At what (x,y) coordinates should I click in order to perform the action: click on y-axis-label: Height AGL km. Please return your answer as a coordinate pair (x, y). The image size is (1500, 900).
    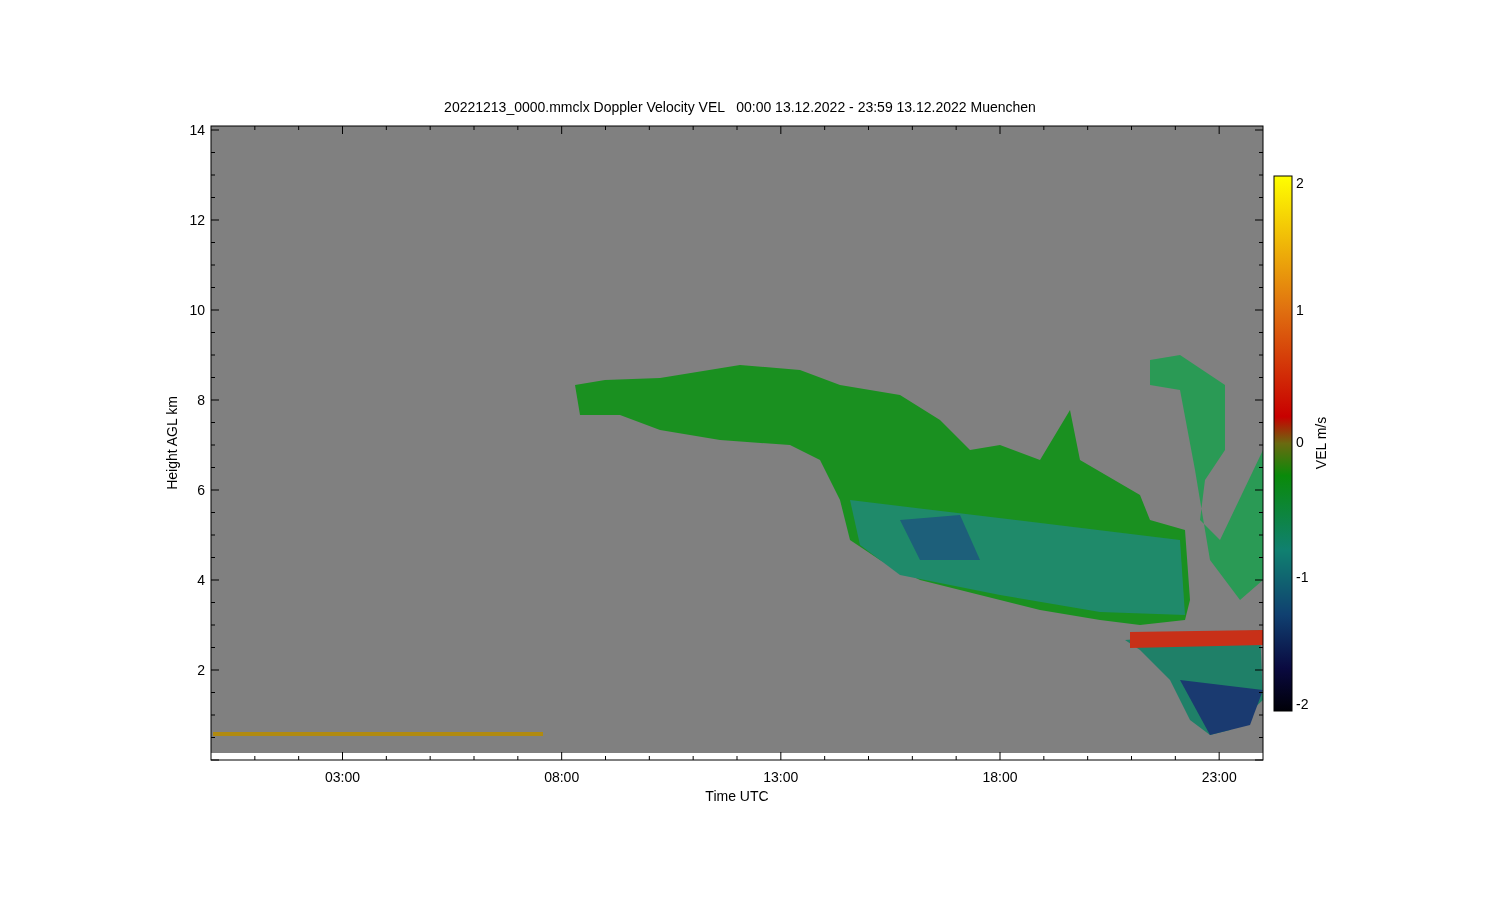
    Looking at the image, I should click on (172, 443).